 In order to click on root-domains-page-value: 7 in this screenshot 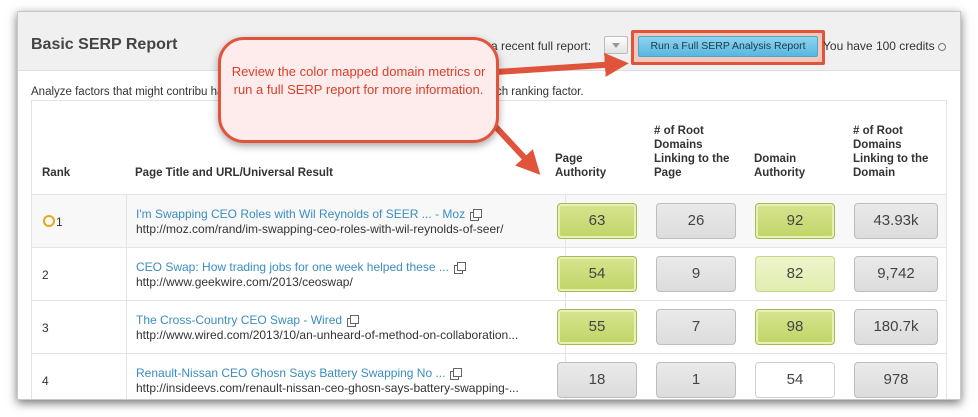, I will do `click(696, 327)`.